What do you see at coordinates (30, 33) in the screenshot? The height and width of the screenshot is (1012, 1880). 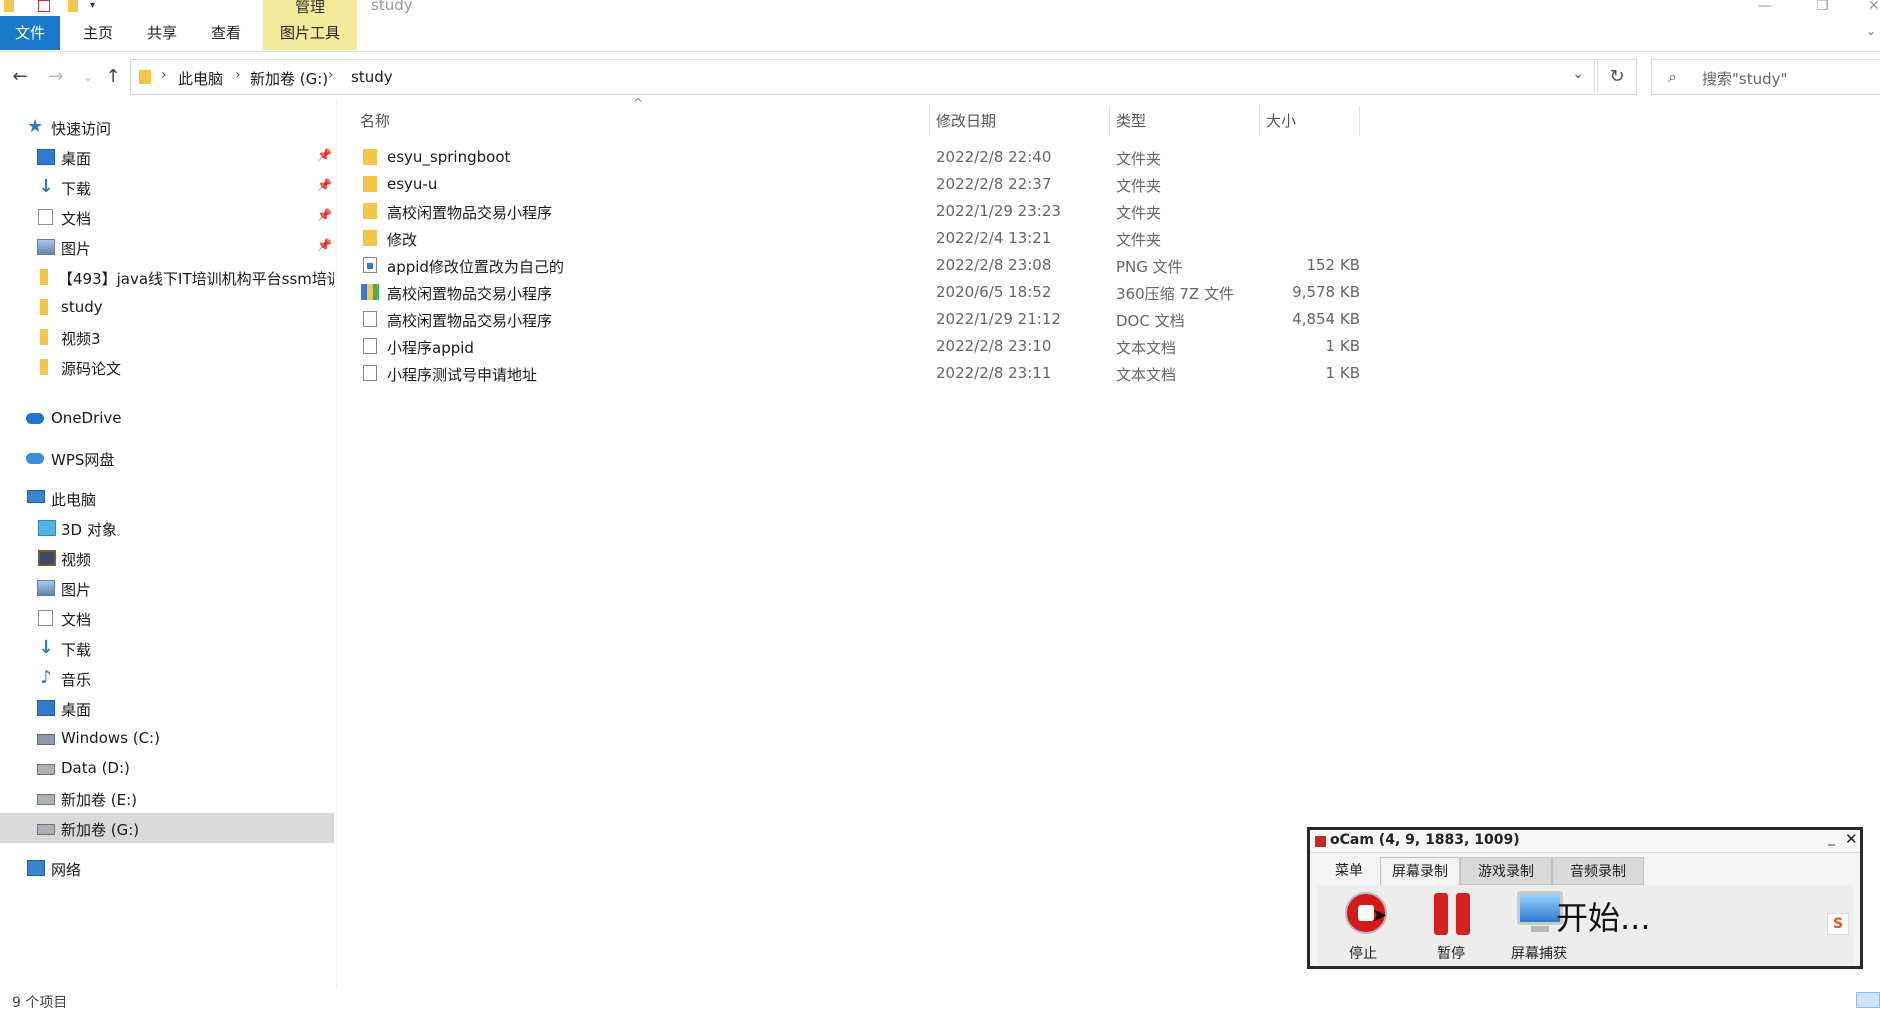 I see `tab-file: 文件` at bounding box center [30, 33].